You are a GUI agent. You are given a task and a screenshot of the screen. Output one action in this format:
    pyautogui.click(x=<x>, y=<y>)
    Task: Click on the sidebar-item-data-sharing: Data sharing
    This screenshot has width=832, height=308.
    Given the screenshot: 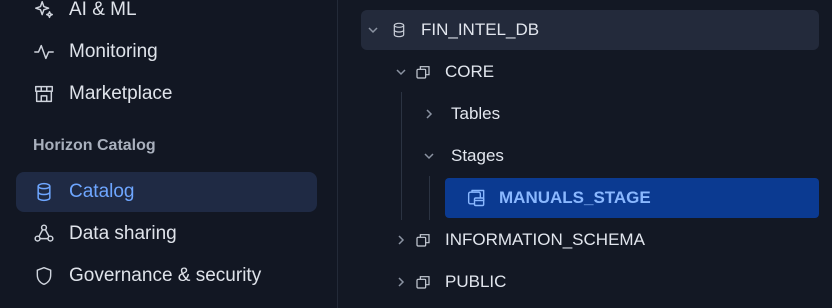 What is the action you would take?
    pyautogui.click(x=166, y=234)
    